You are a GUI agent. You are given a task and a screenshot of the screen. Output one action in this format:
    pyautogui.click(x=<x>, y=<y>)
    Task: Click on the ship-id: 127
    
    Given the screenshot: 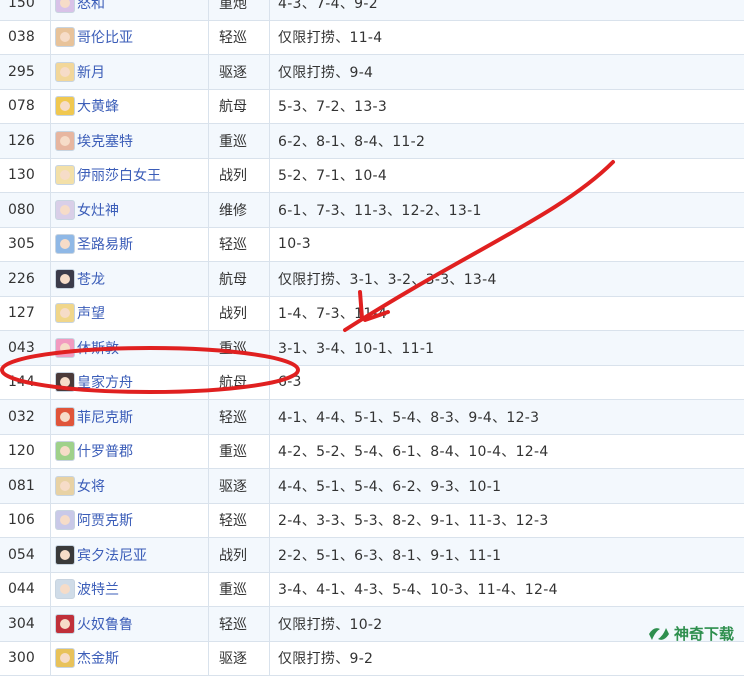 What is the action you would take?
    pyautogui.click(x=25, y=313)
    